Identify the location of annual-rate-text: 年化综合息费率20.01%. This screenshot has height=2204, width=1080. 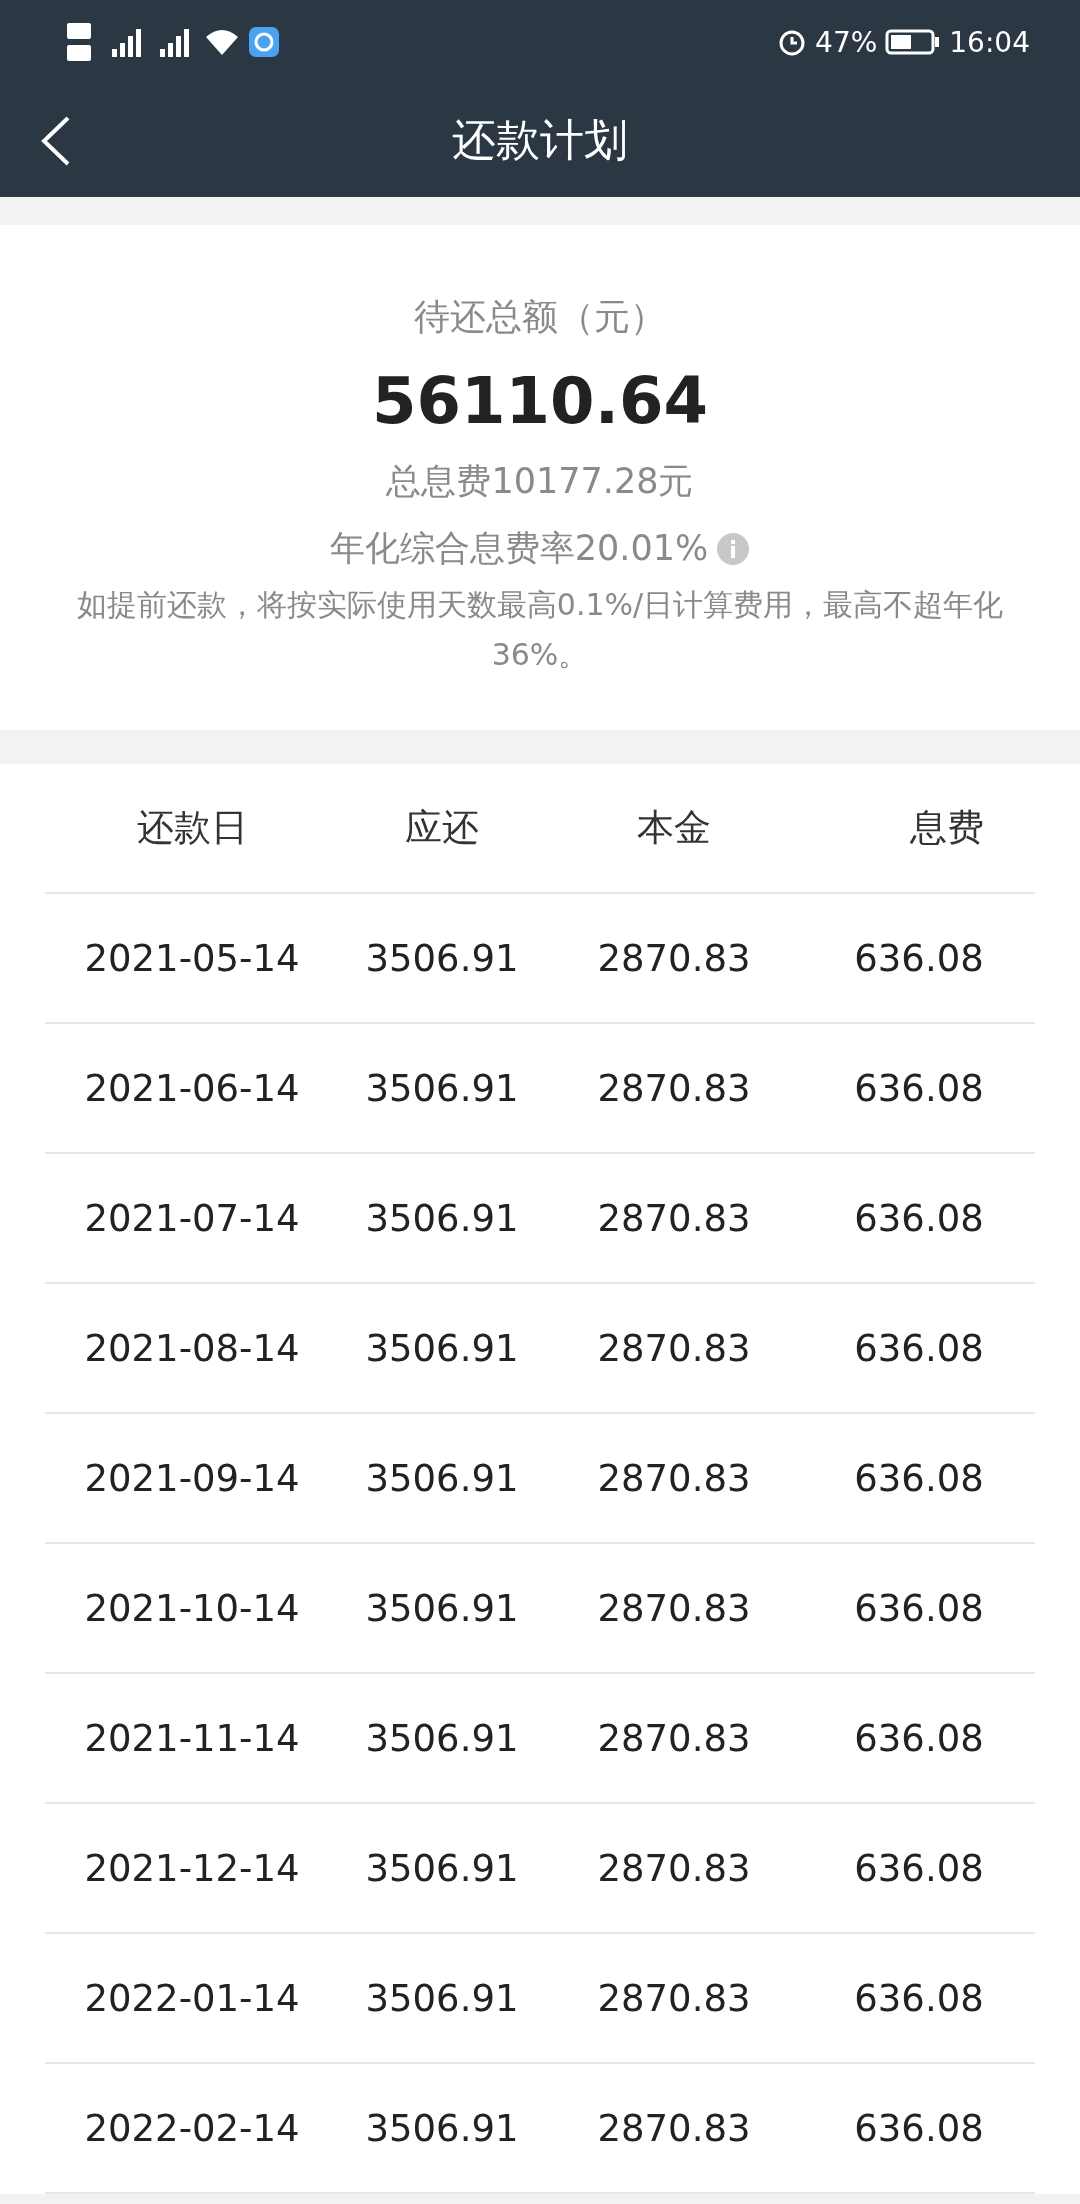
(519, 548).